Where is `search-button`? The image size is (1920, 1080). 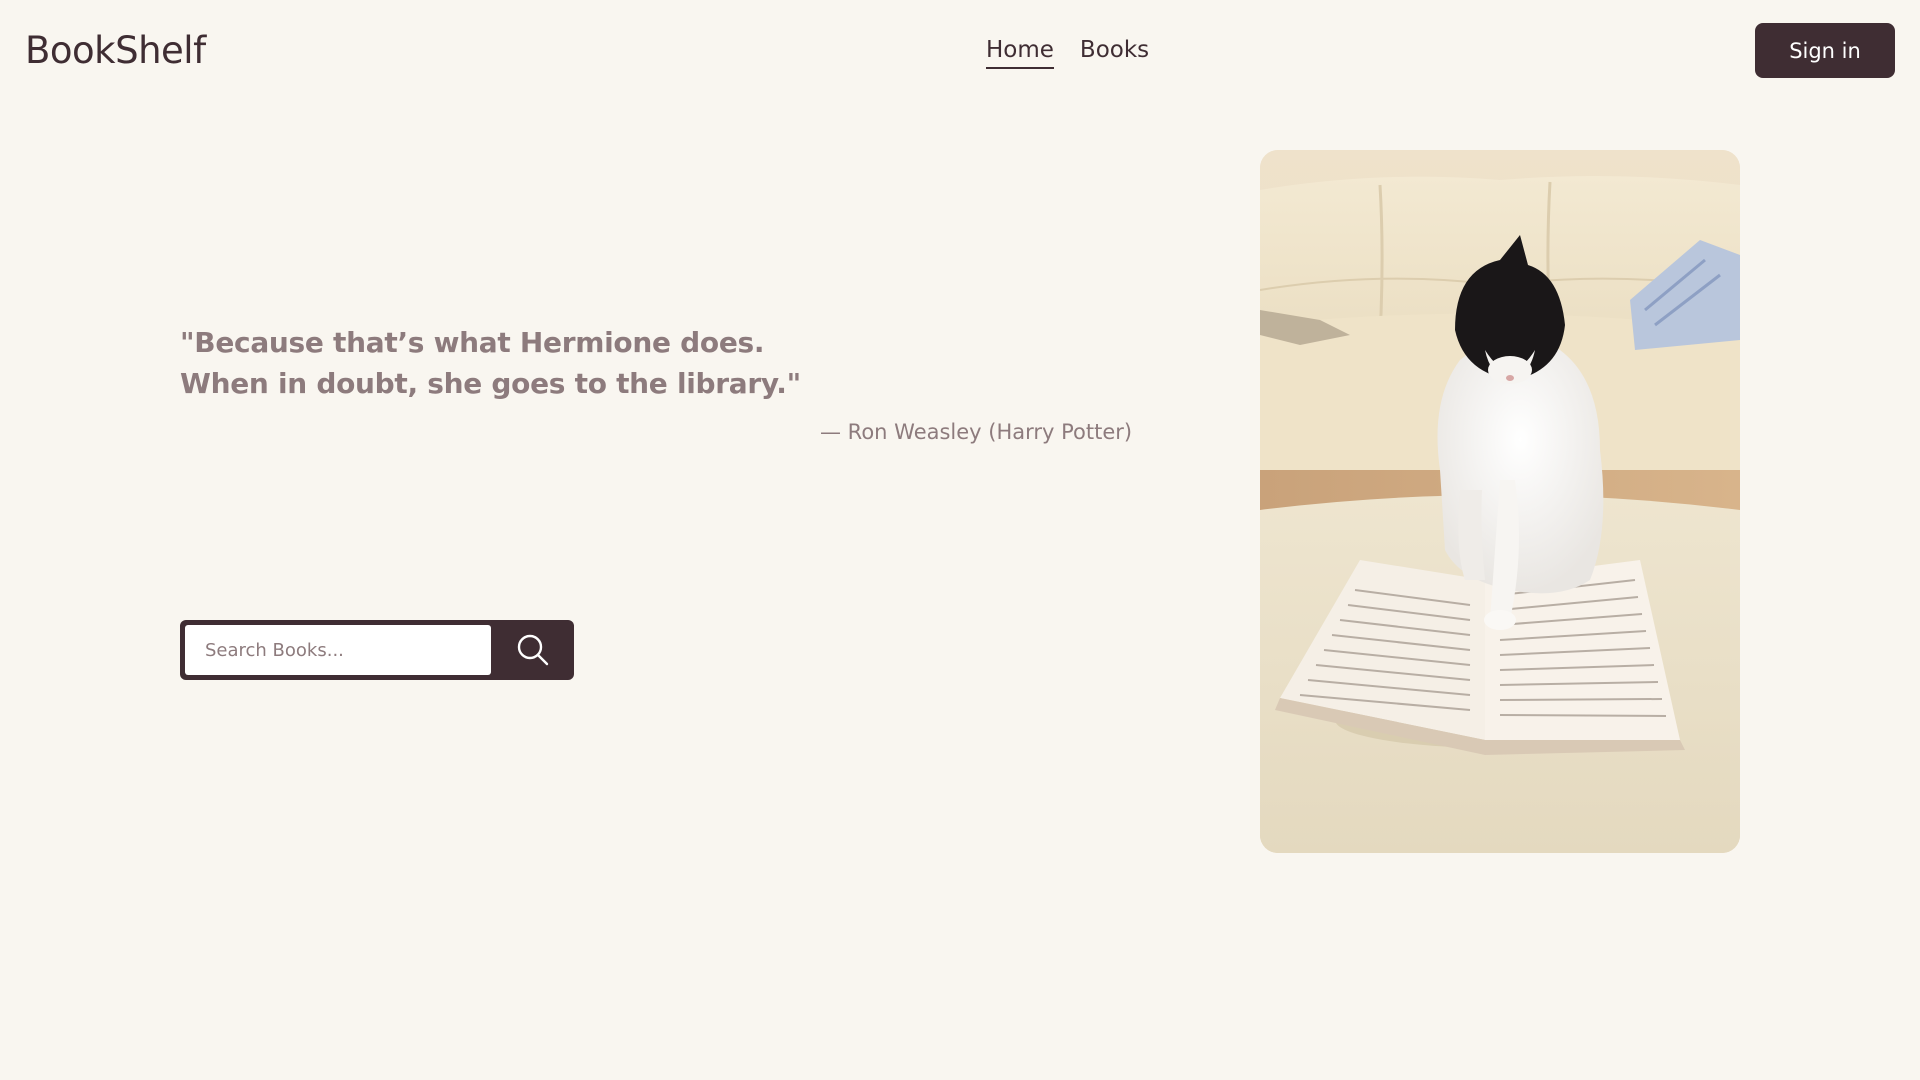
search-button is located at coordinates (532, 650).